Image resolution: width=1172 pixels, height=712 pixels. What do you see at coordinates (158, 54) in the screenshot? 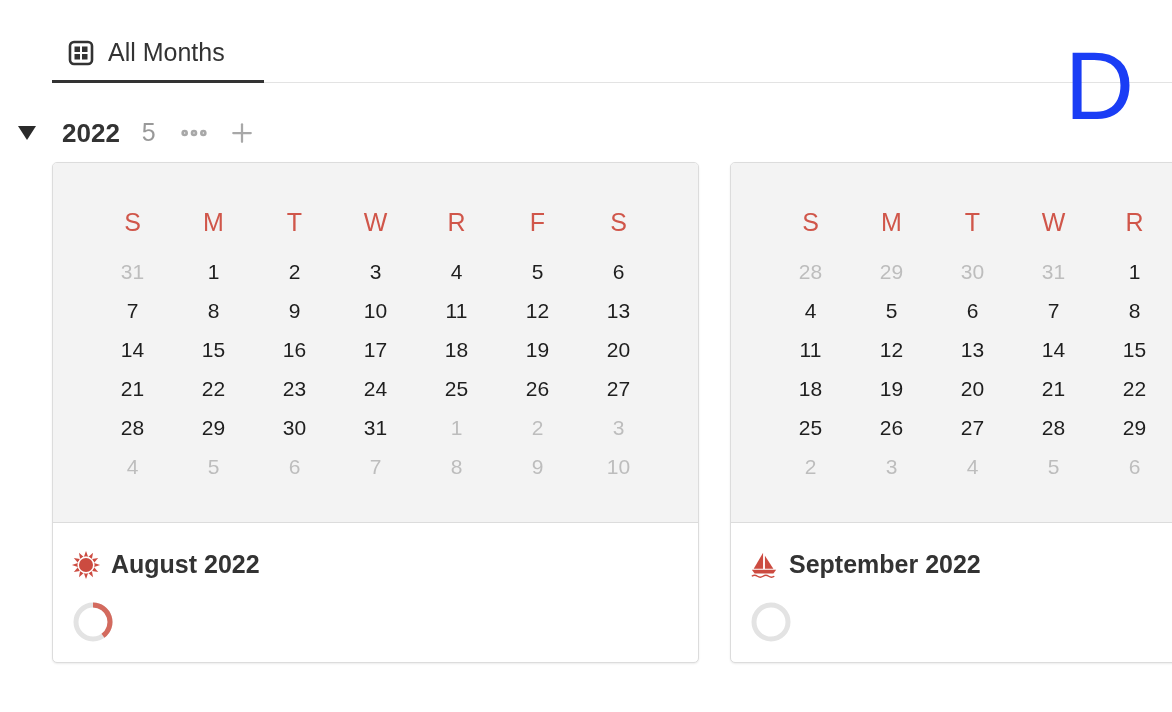
I see `view-tab: All Months` at bounding box center [158, 54].